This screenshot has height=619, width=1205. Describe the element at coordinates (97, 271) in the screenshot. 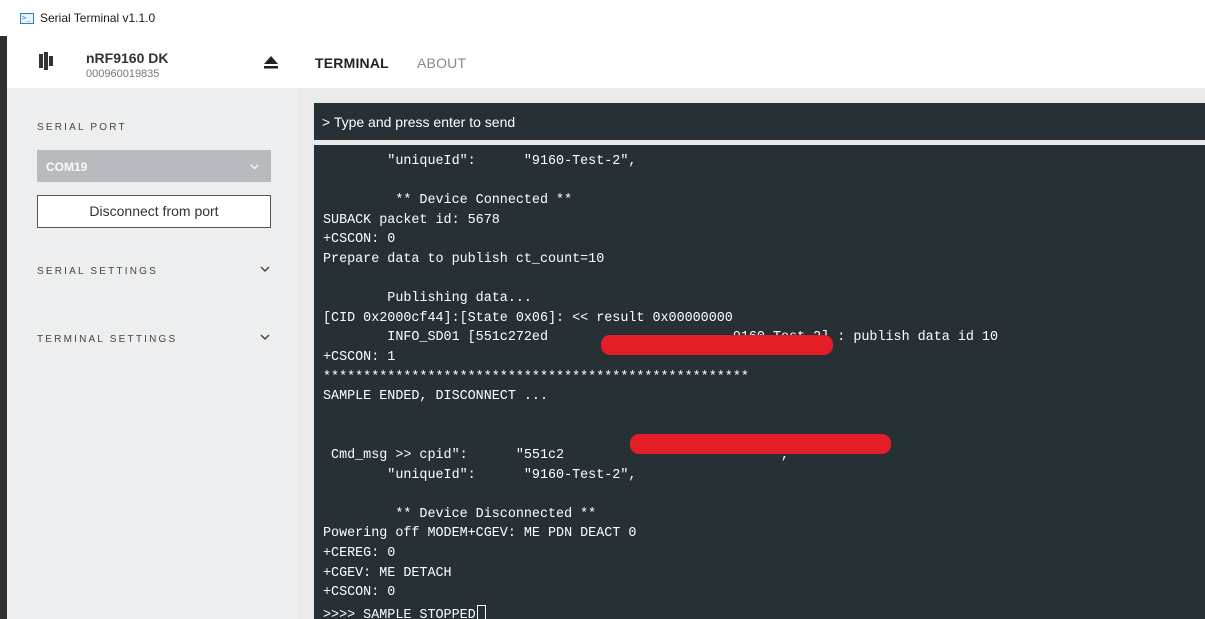

I see `serial-settings-header: SERIAL SETTINGS` at that location.